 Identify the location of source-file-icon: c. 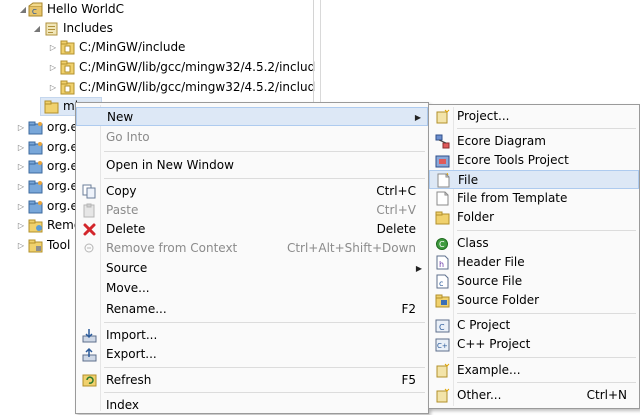
(442, 281).